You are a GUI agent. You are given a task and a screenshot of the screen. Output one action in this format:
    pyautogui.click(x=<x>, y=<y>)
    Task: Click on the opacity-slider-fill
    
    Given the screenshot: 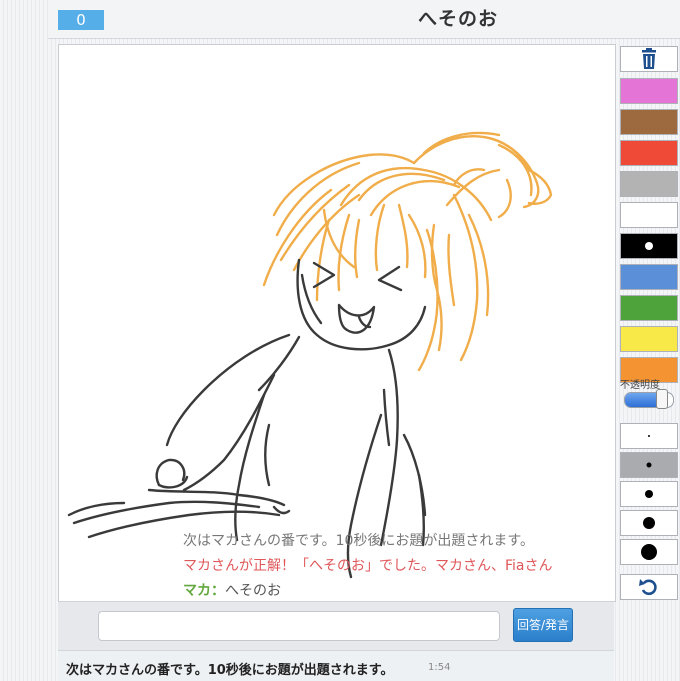 What is the action you would take?
    pyautogui.click(x=642, y=400)
    